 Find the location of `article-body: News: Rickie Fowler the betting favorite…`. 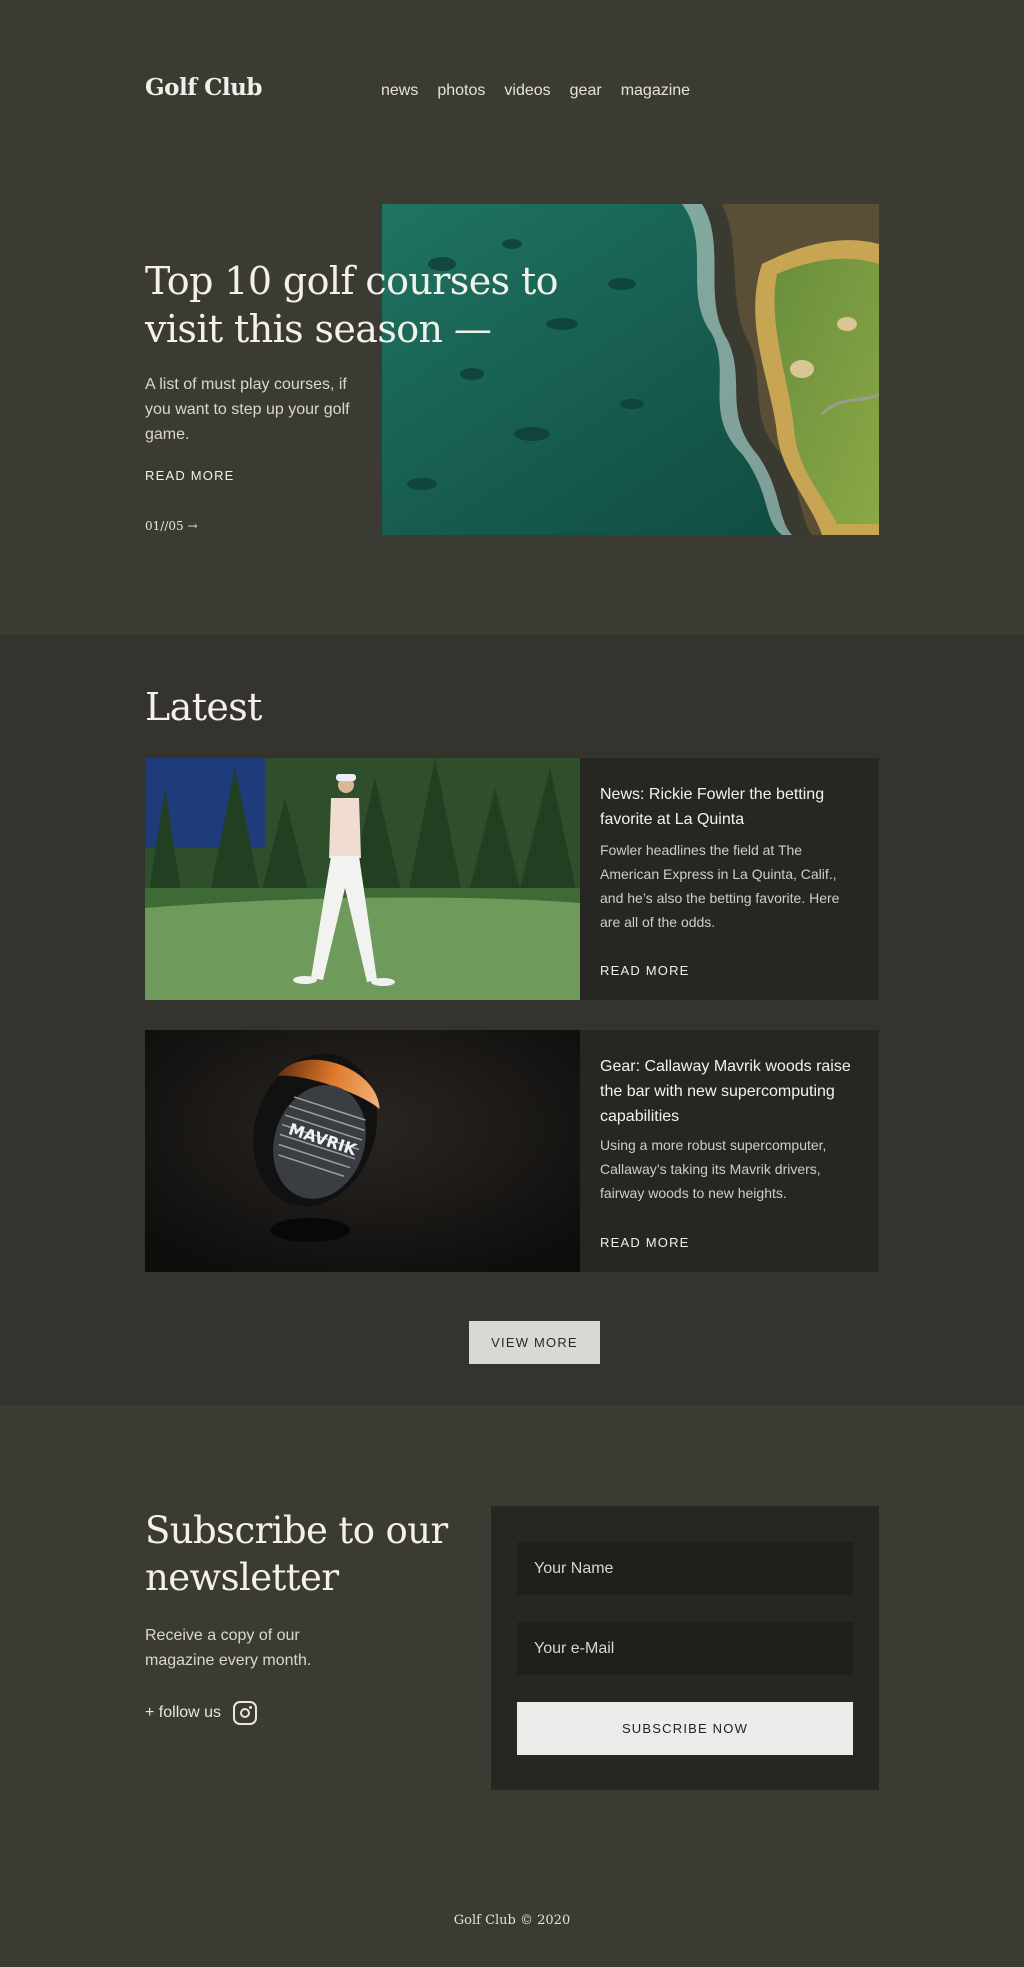

article-body: News: Rickie Fowler the betting favorite… is located at coordinates (729, 879).